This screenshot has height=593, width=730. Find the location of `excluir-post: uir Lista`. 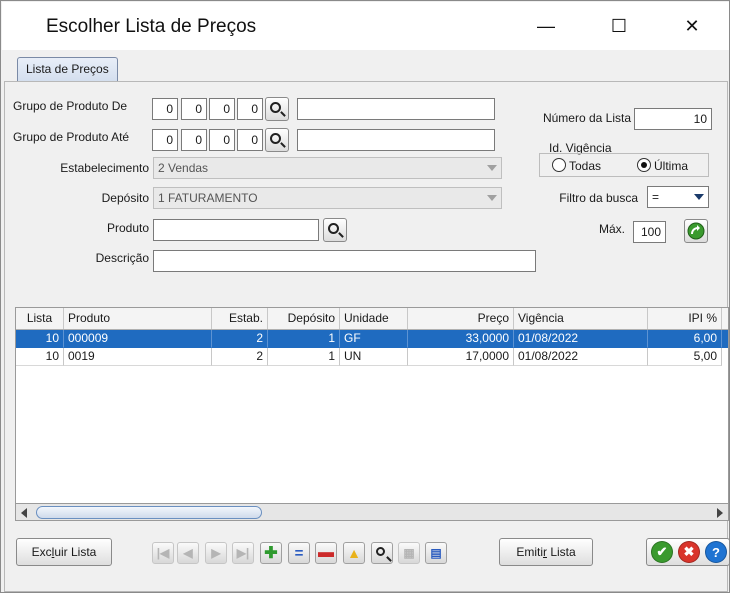

excluir-post: uir Lista is located at coordinates (75, 552).